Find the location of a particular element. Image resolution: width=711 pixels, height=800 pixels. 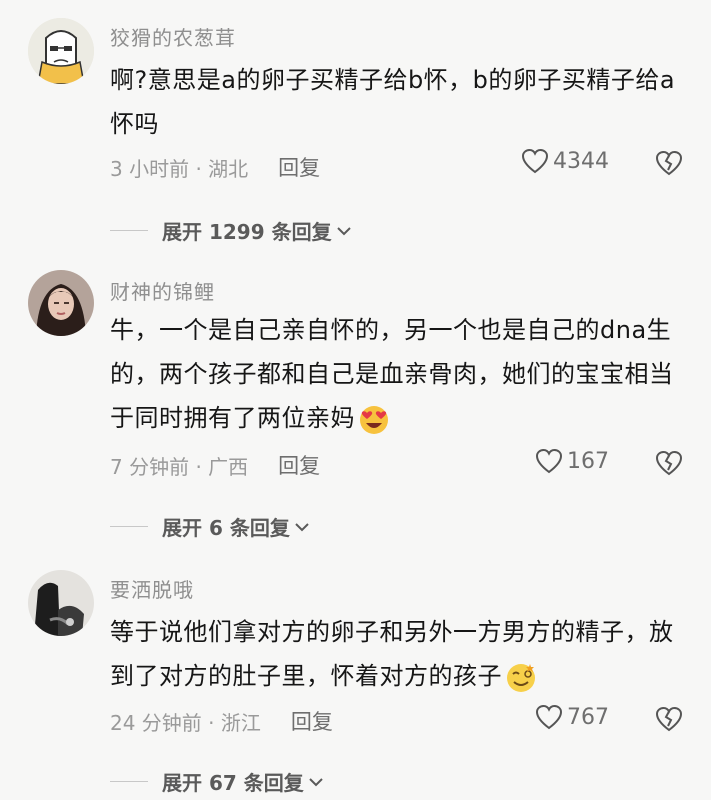

expand-replies-button: 展开 6 条回复 is located at coordinates (210, 526).